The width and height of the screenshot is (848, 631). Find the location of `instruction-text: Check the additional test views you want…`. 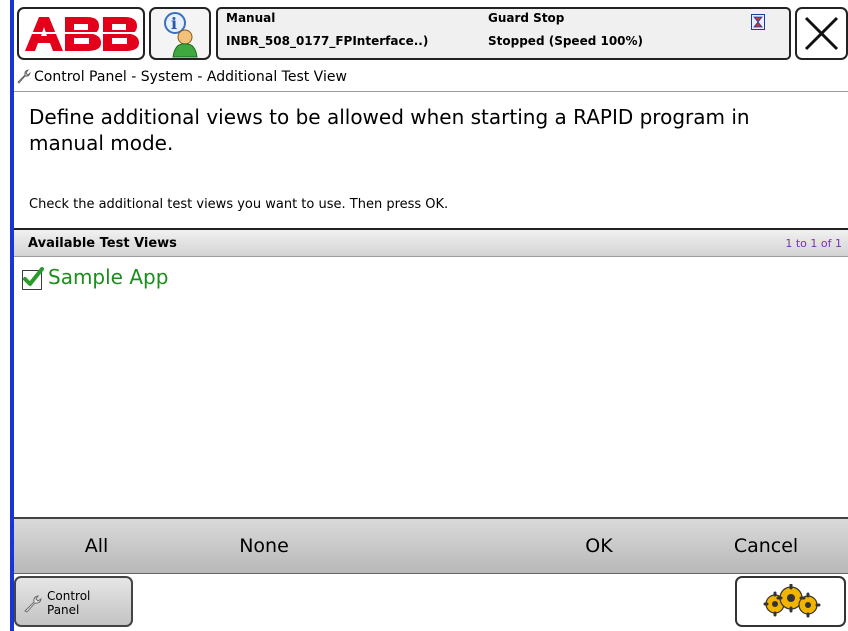

instruction-text: Check the additional test views you want… is located at coordinates (239, 204).